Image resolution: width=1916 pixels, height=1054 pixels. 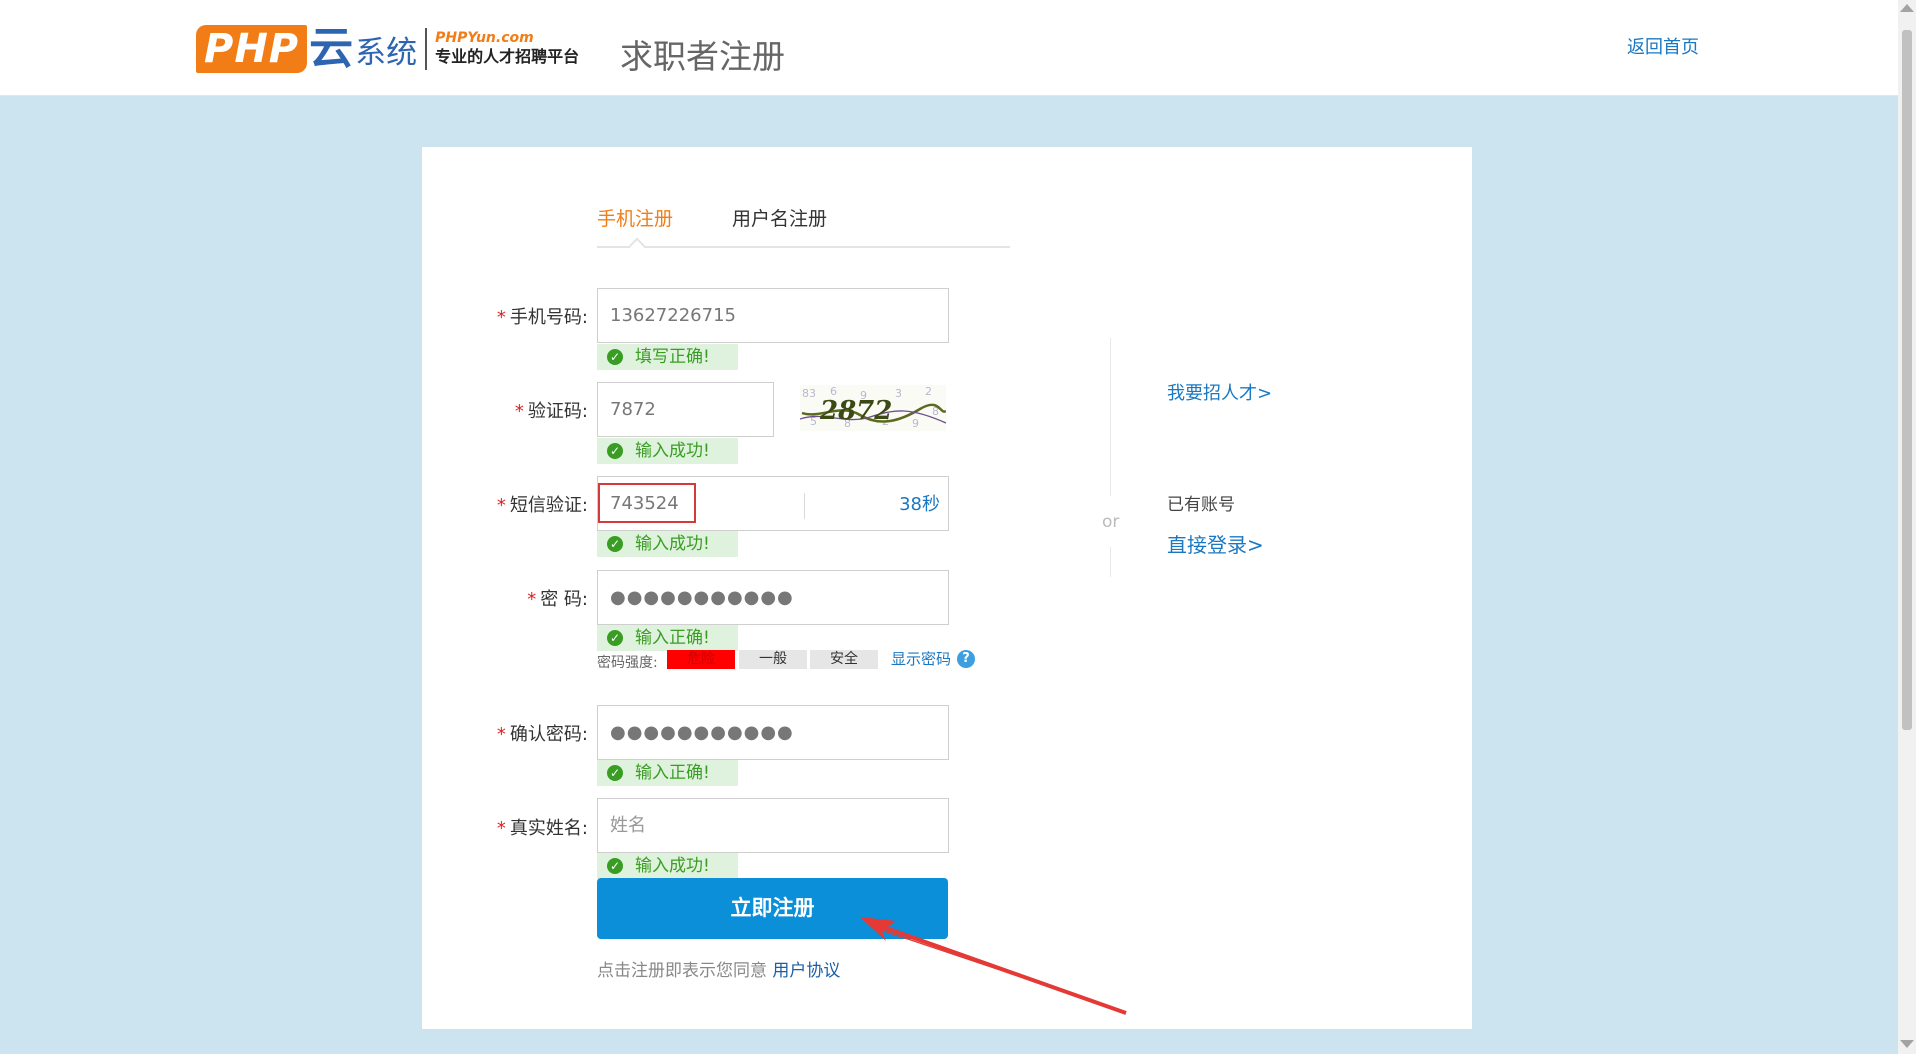 I want to click on password-status: ✓ 输入正确!, so click(x=667, y=638).